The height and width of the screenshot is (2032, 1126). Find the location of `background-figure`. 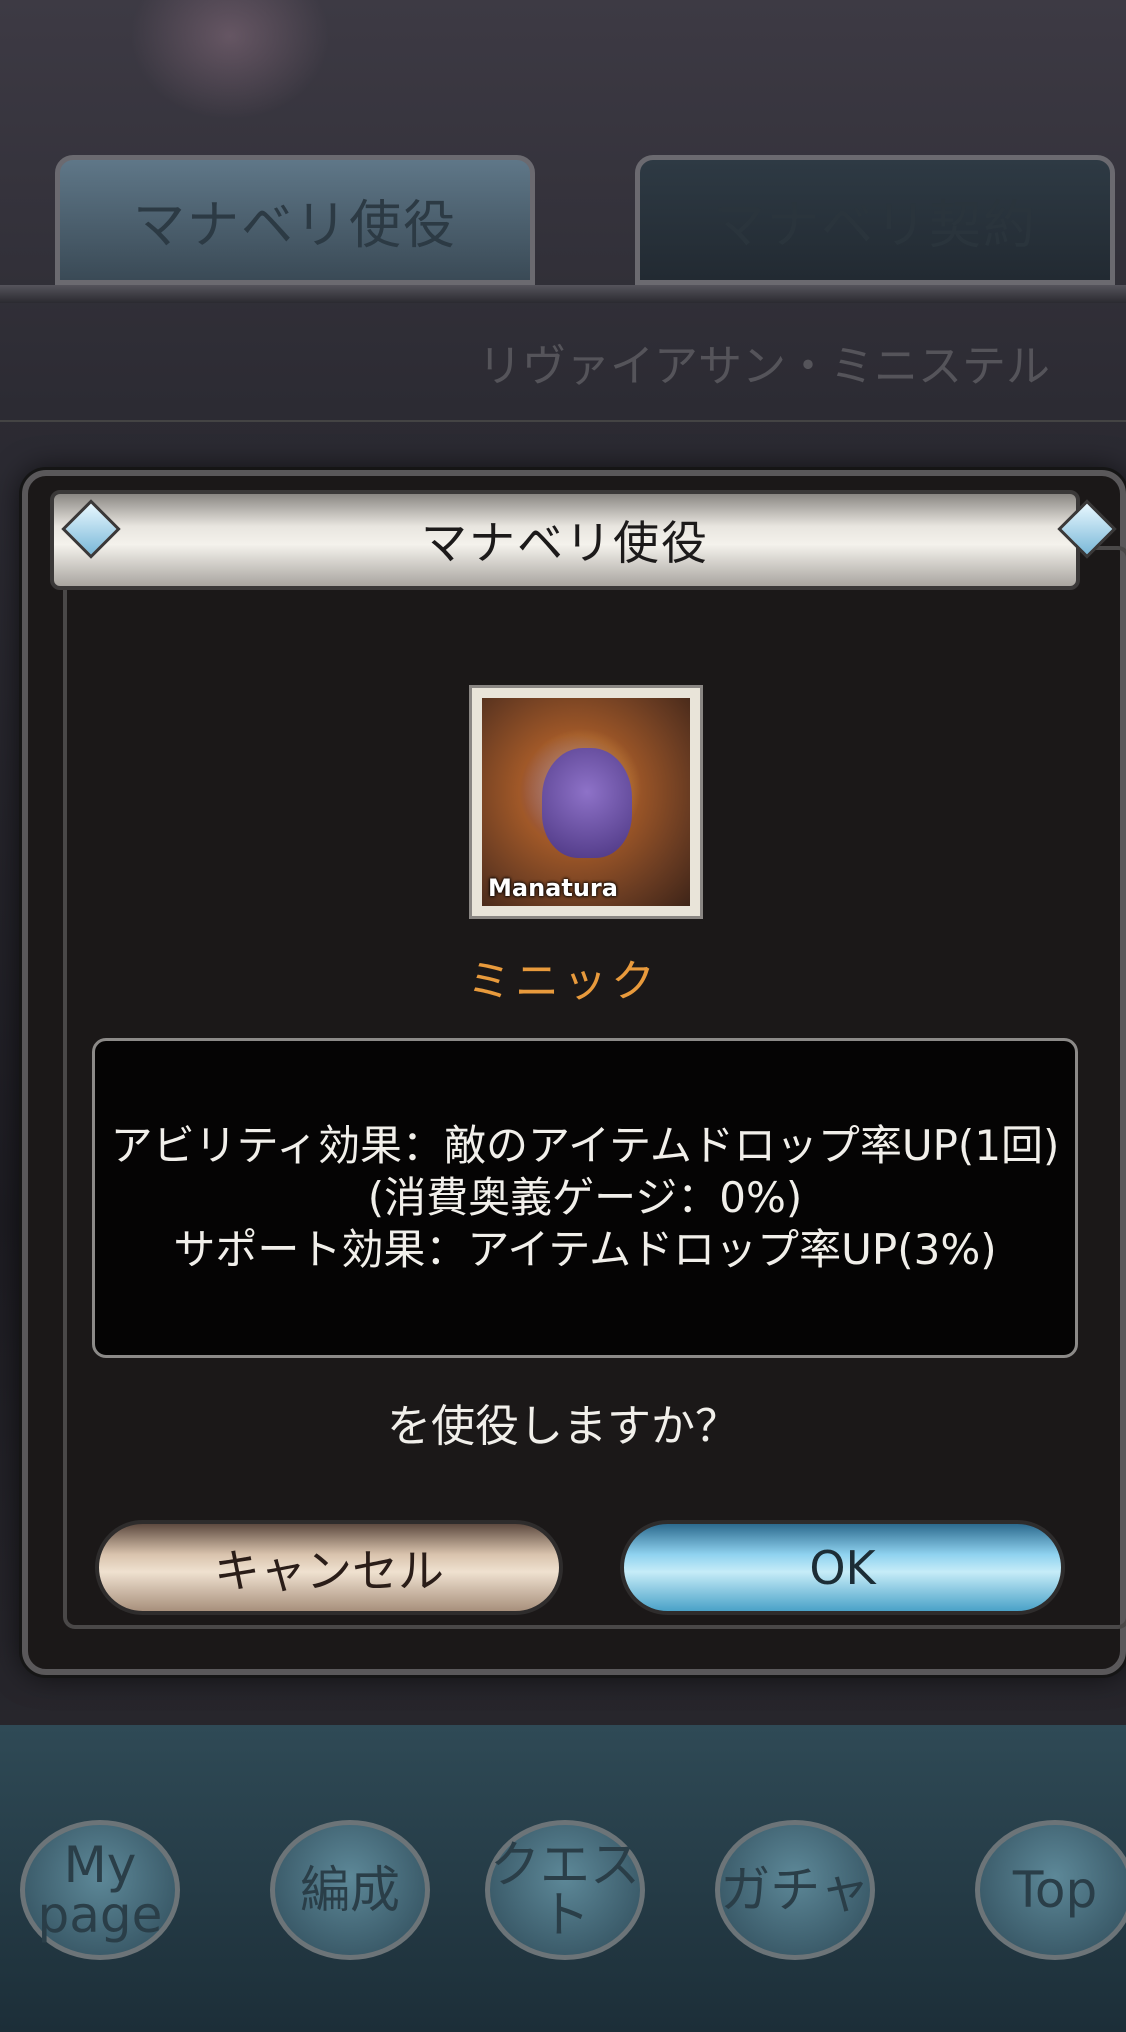

background-figure is located at coordinates (230, 60).